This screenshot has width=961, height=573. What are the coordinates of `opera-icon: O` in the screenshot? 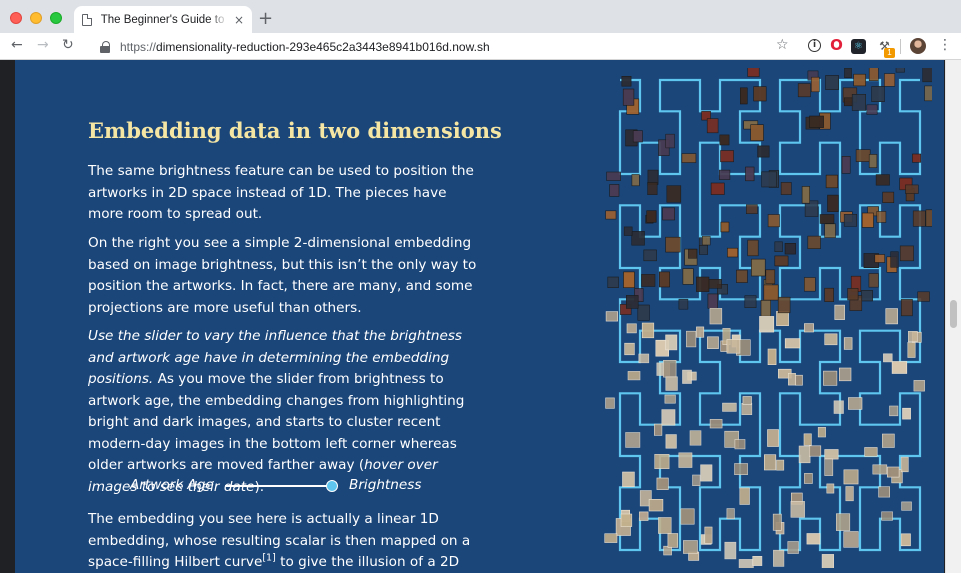 It's located at (836, 46).